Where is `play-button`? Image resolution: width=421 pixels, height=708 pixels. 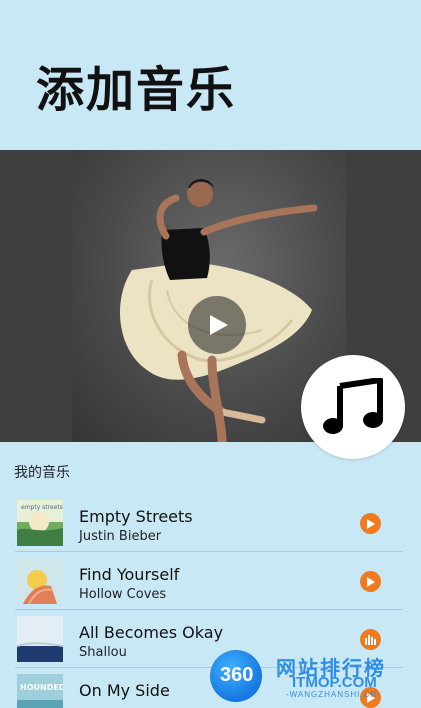 play-button is located at coordinates (217, 325).